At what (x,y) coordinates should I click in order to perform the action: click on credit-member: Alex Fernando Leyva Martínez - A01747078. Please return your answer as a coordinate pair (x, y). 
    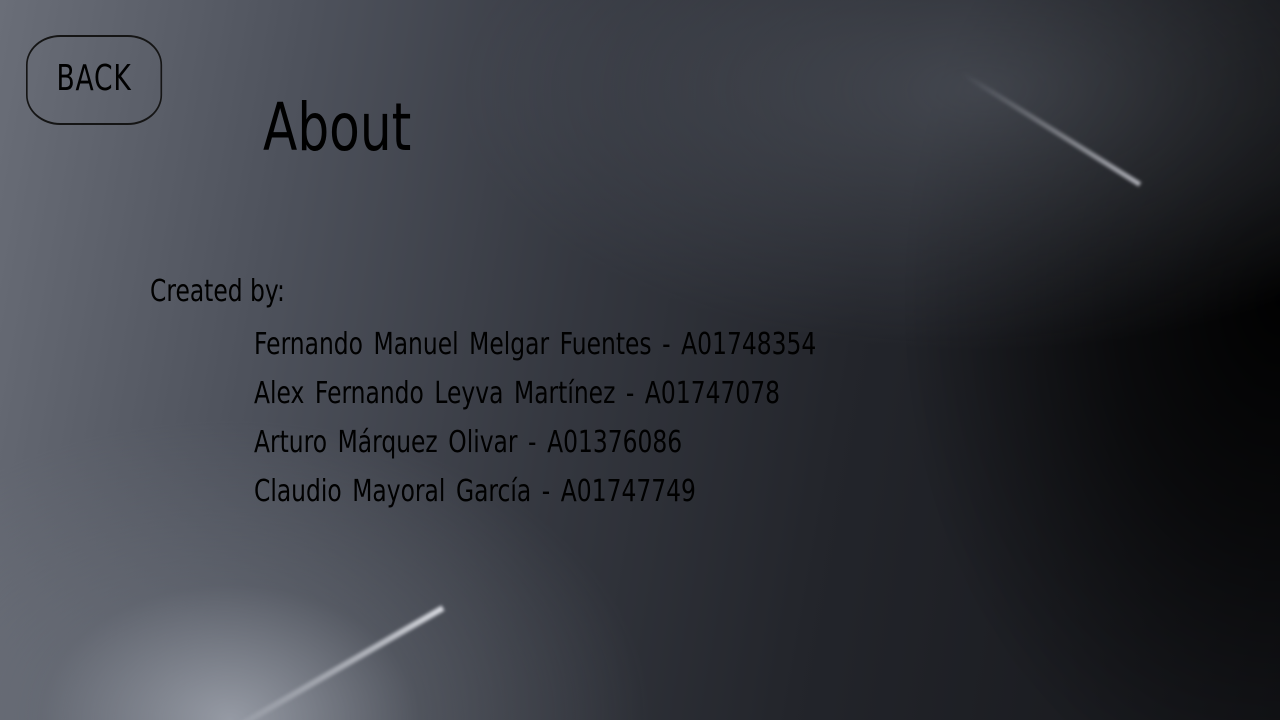
    Looking at the image, I should click on (517, 393).